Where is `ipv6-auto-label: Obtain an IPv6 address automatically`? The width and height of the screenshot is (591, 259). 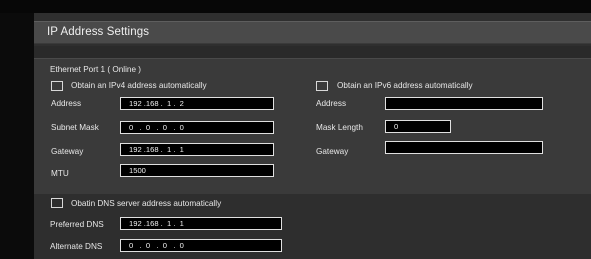
ipv6-auto-label: Obtain an IPv6 address automatically is located at coordinates (405, 85).